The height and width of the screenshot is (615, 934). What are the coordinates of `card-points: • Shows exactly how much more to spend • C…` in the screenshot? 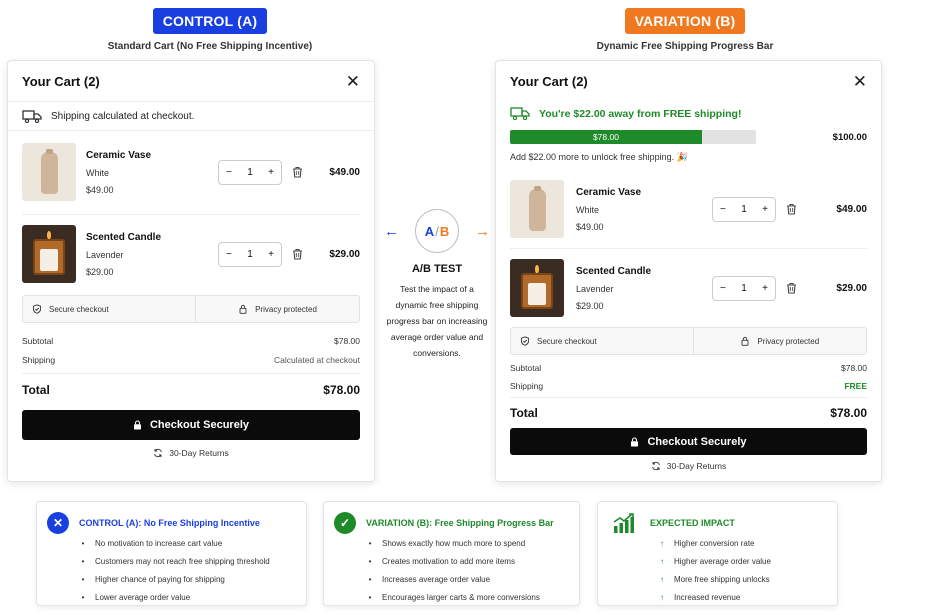 It's located at (467, 570).